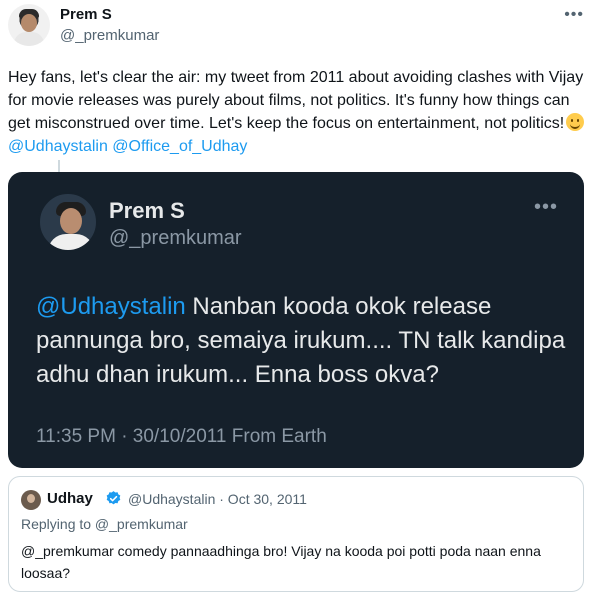  What do you see at coordinates (111, 306) in the screenshot?
I see `old-tweet-mention: @Udhaystalin` at bounding box center [111, 306].